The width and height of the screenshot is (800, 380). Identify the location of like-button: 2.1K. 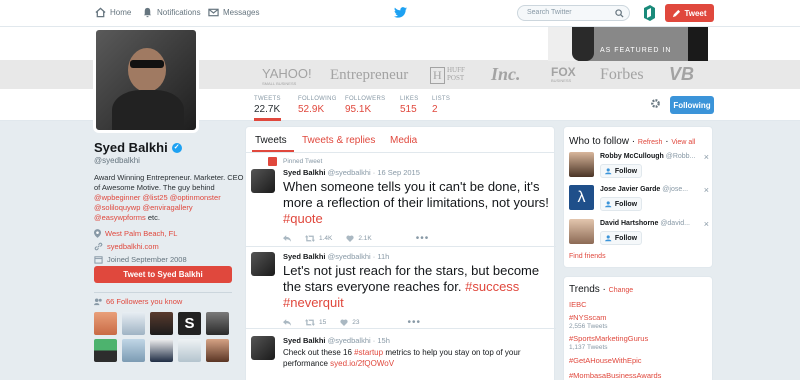
(359, 238).